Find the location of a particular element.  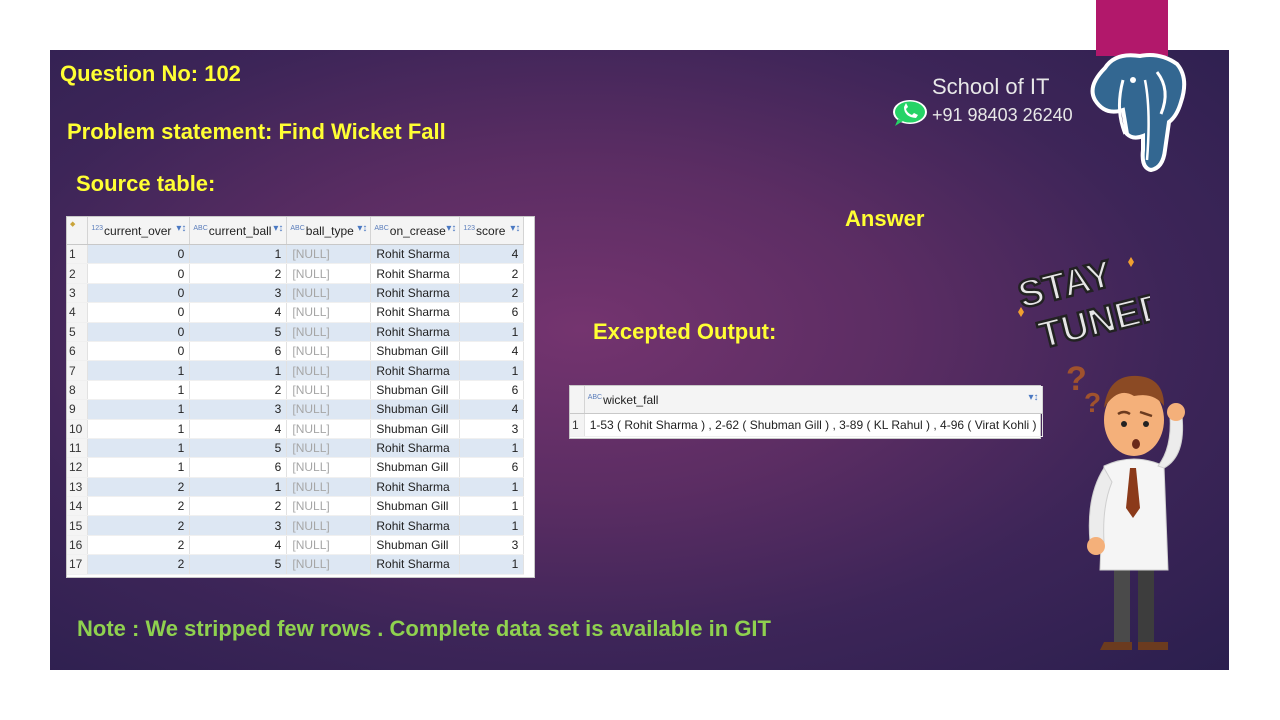

table-row: 1 0 1 [NULL] Rohit Sharma 4 is located at coordinates (296, 254).